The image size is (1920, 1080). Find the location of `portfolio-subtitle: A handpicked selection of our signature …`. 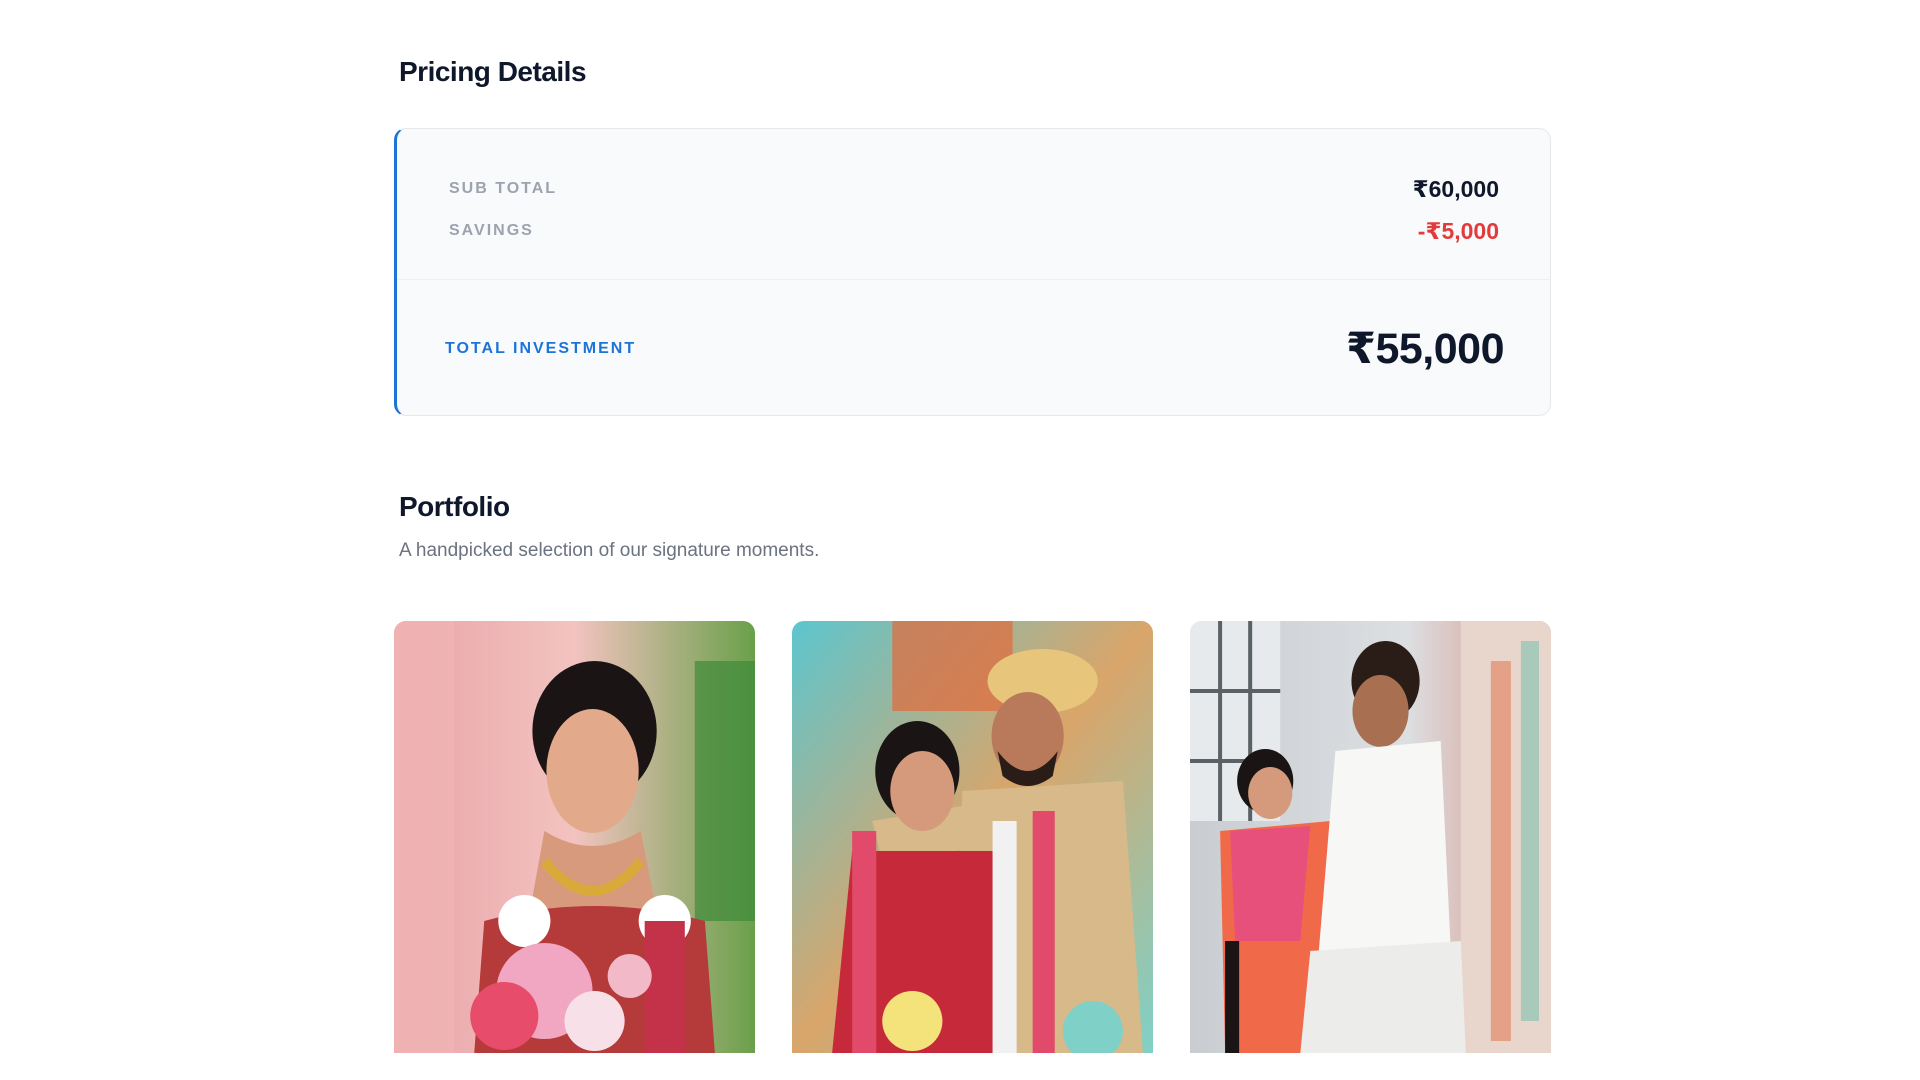

portfolio-subtitle: A handpicked selection of our signature … is located at coordinates (609, 550).